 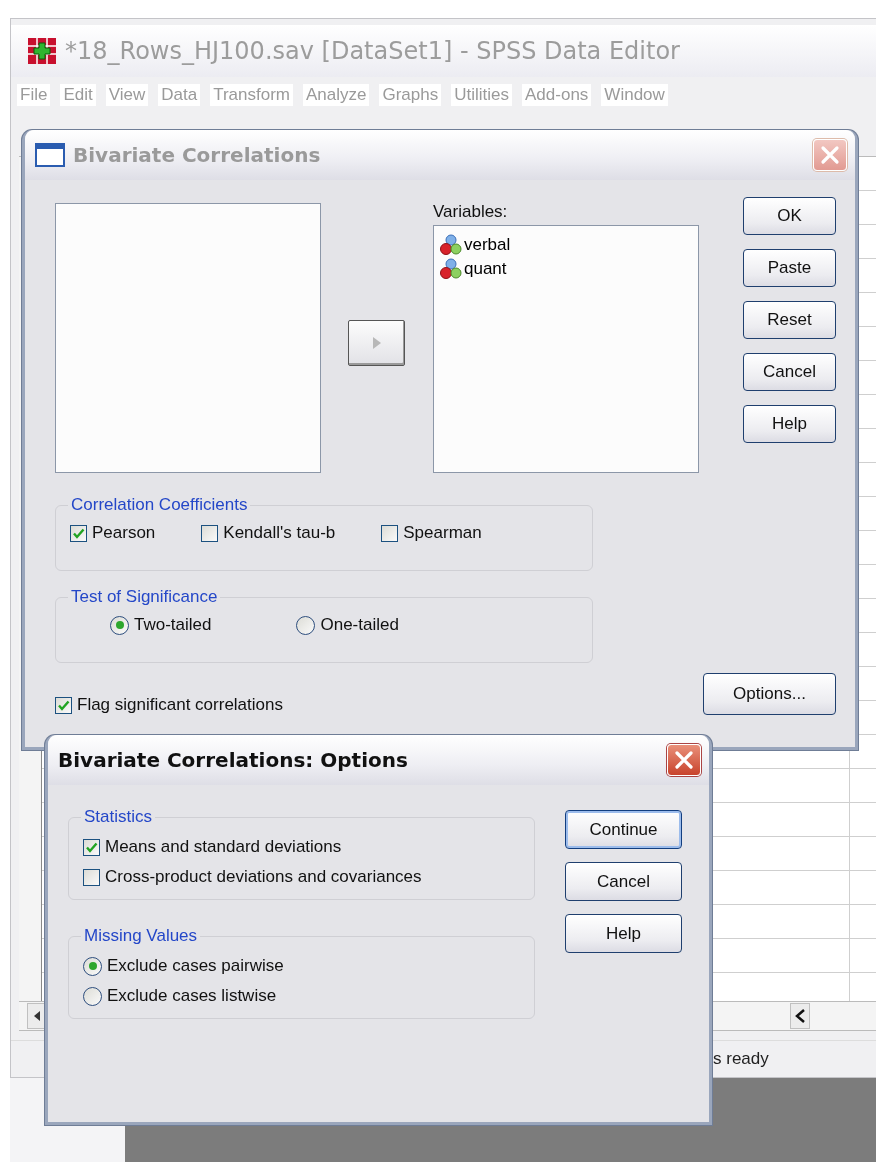 What do you see at coordinates (442, 533) in the screenshot?
I see `checkbox-label: Spearman` at bounding box center [442, 533].